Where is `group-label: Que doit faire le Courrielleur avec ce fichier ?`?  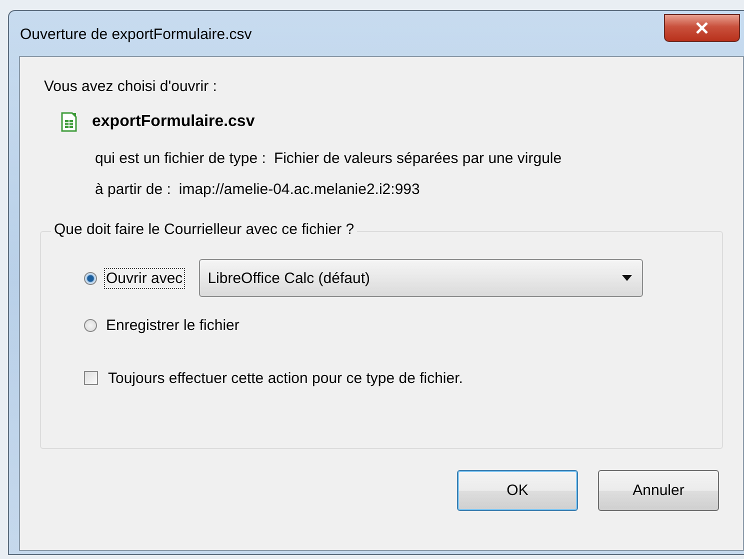
group-label: Que doit faire le Courrielleur avec ce fichier ? is located at coordinates (204, 229).